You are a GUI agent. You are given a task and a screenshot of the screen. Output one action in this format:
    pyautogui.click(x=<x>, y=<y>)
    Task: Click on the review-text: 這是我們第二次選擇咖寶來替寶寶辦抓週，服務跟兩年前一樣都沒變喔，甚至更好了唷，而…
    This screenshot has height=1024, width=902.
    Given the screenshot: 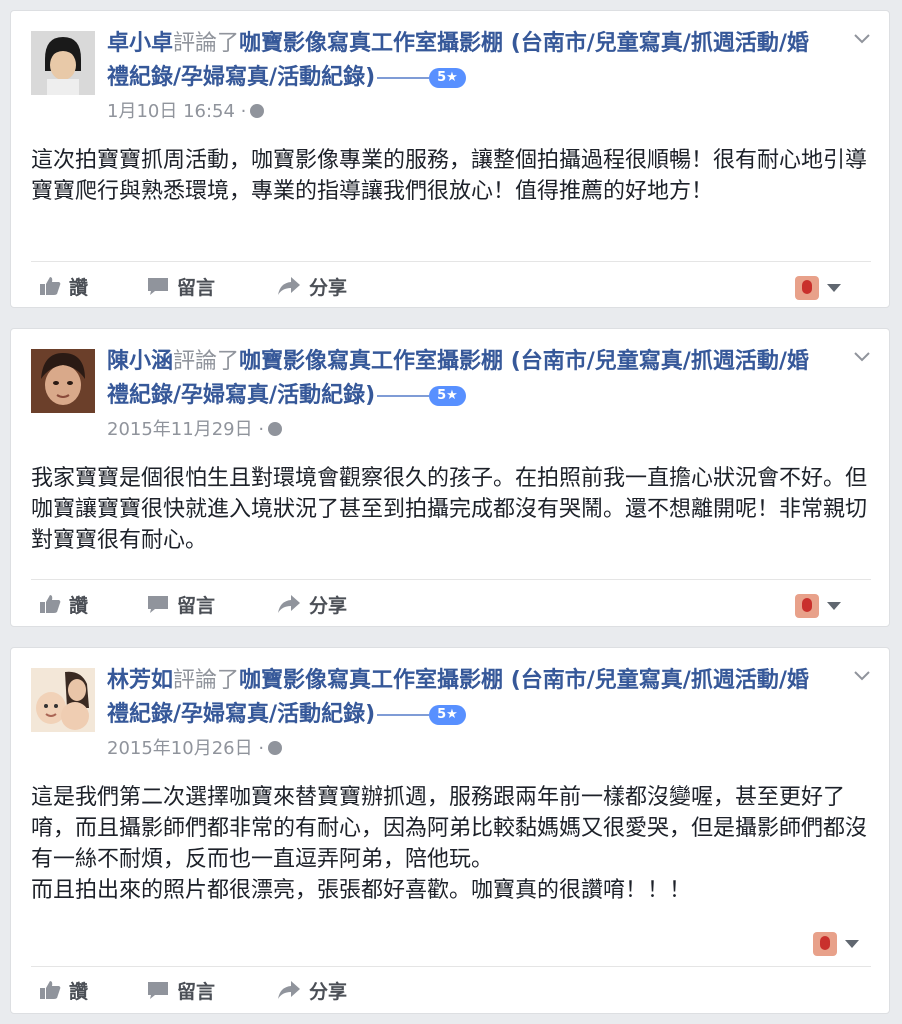 What is the action you would take?
    pyautogui.click(x=449, y=844)
    